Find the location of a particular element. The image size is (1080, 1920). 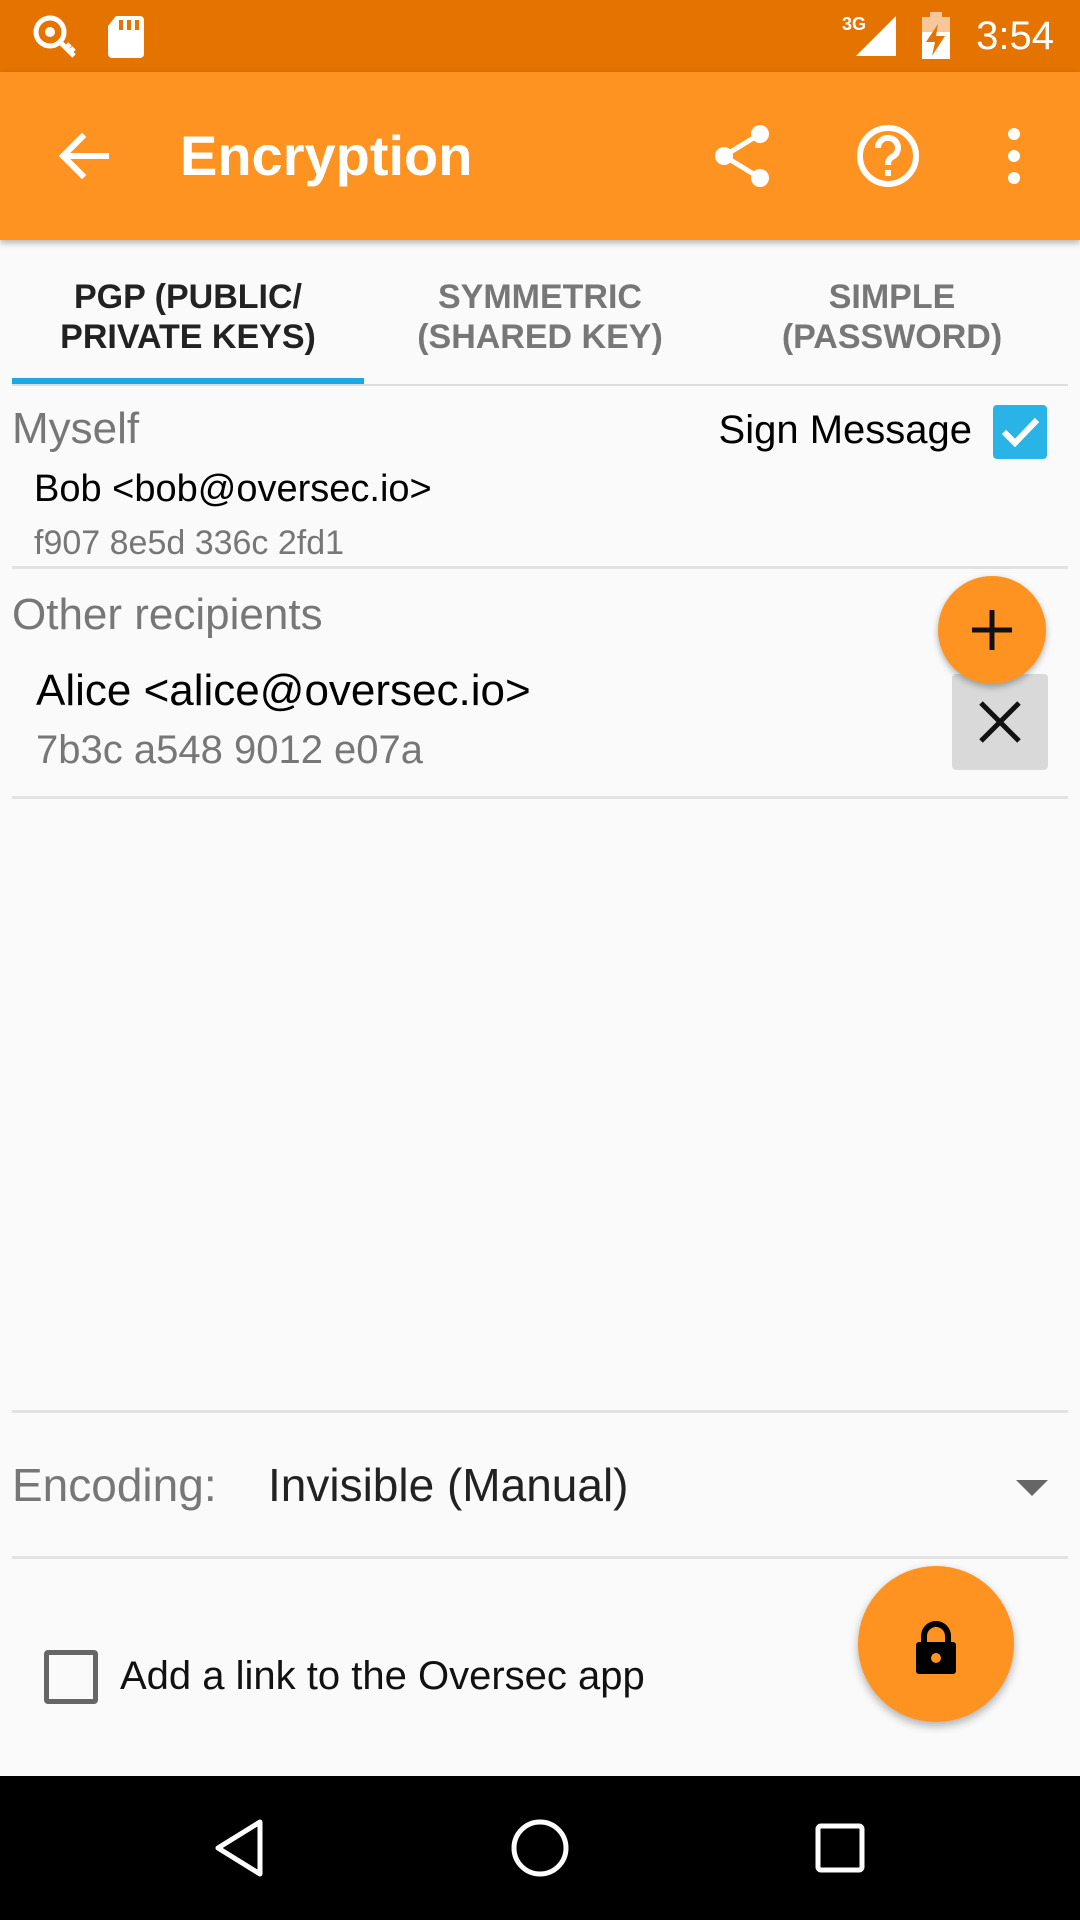

help-icon is located at coordinates (888, 156).